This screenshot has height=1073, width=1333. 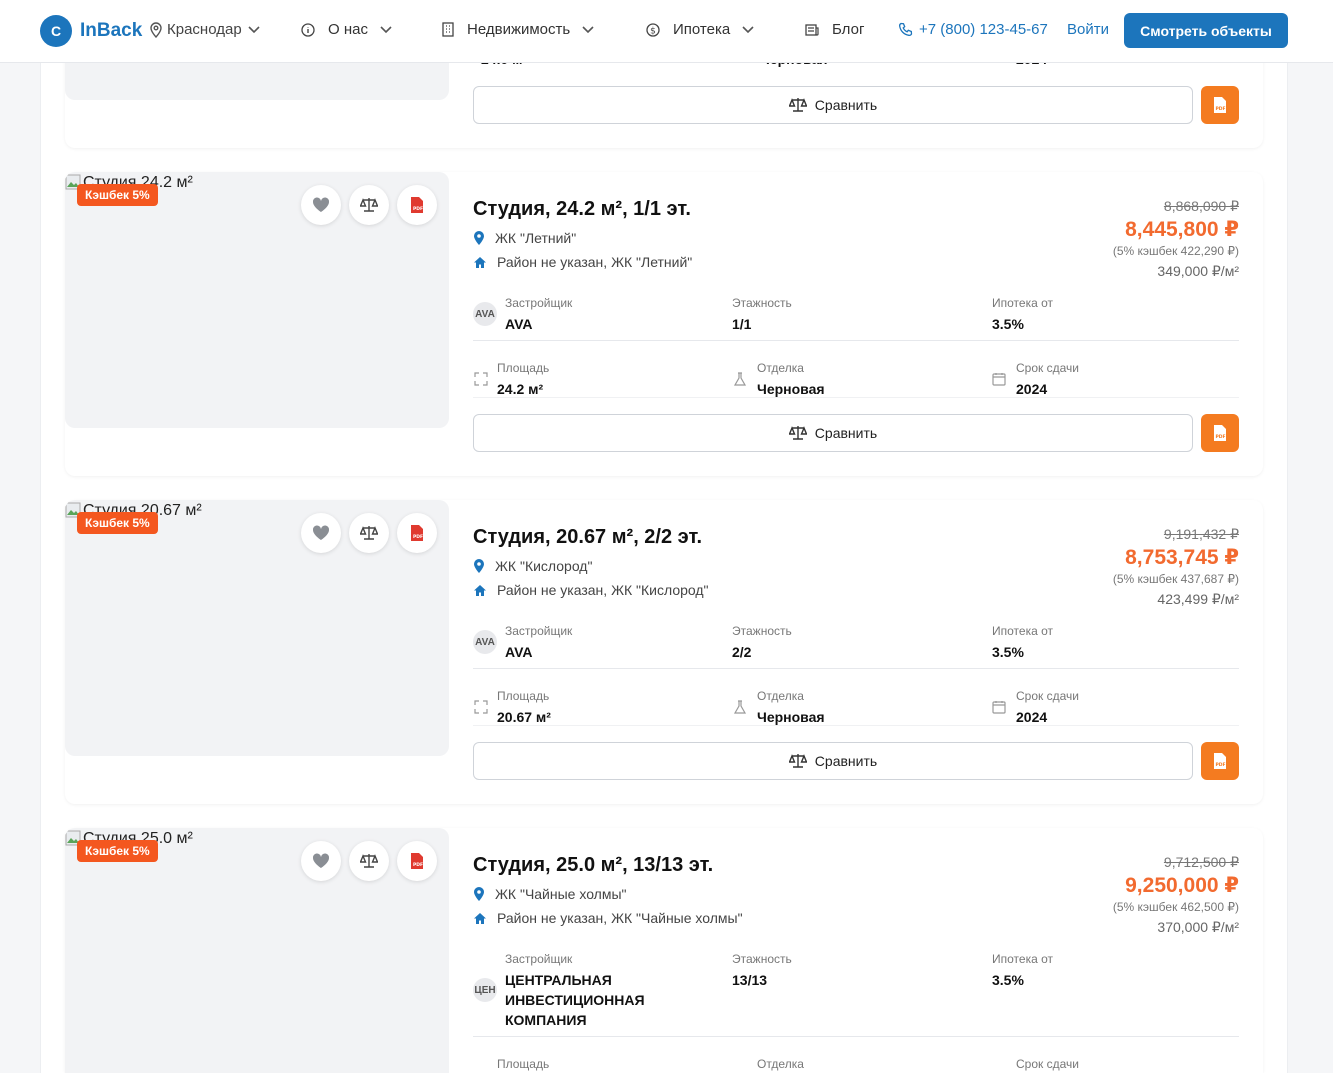 I want to click on login-link: Войти, so click(x=1088, y=29).